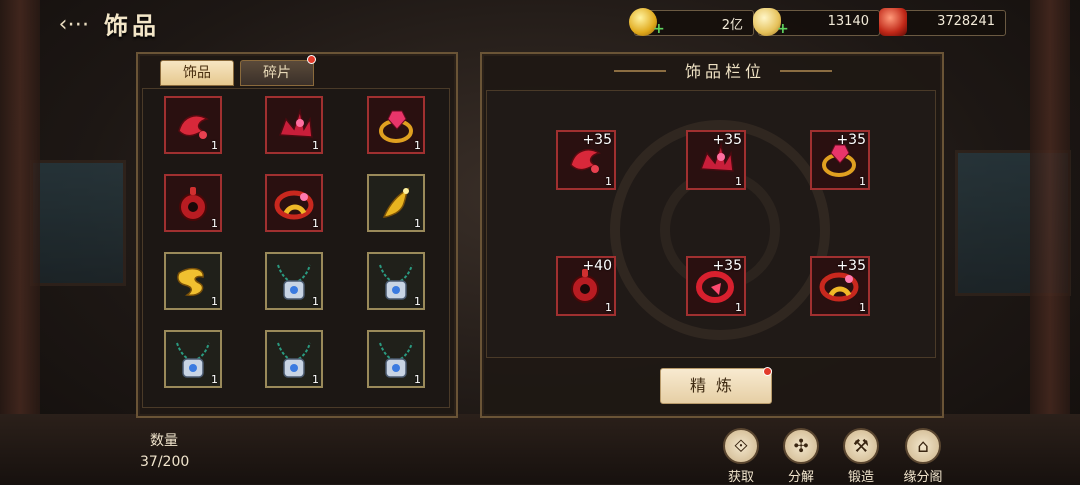  What do you see at coordinates (597, 266) in the screenshot?
I see `enhance-level: +40` at bounding box center [597, 266].